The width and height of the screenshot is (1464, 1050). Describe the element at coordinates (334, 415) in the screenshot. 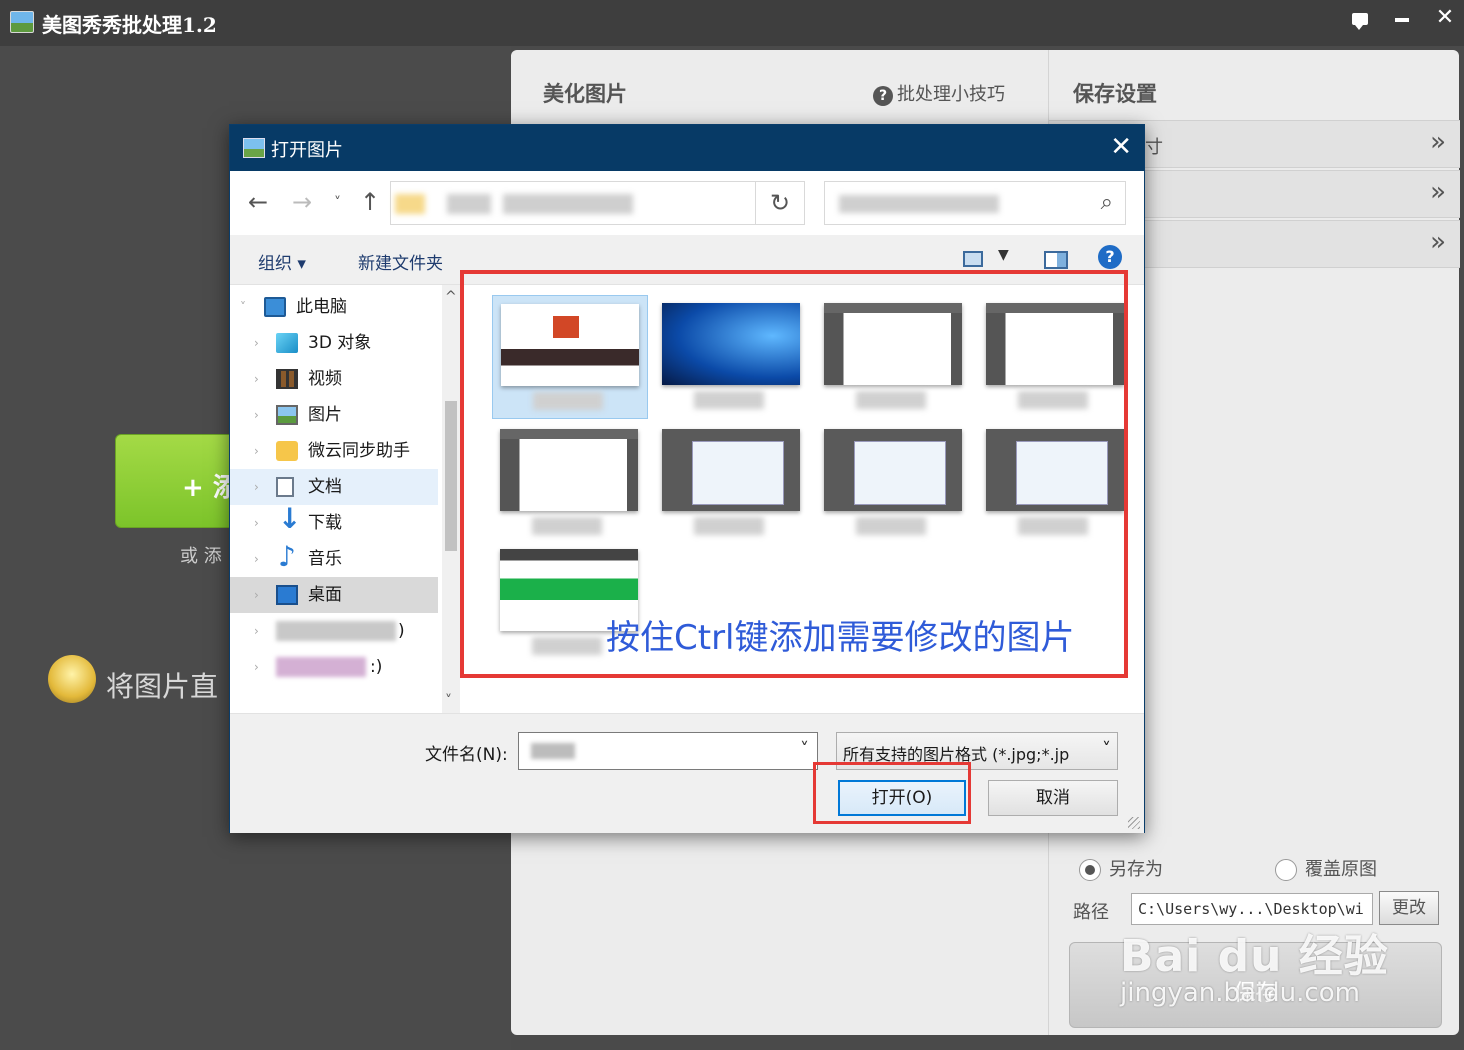

I see `tree-item-pictures: › 图片` at that location.